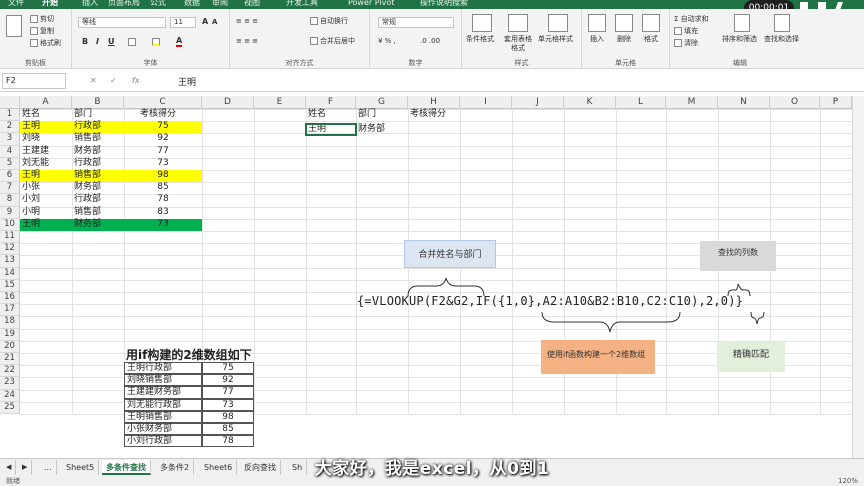 This screenshot has height=486, width=864. What do you see at coordinates (228, 404) in the screenshot?
I see `array-value-cell: 73` at bounding box center [228, 404].